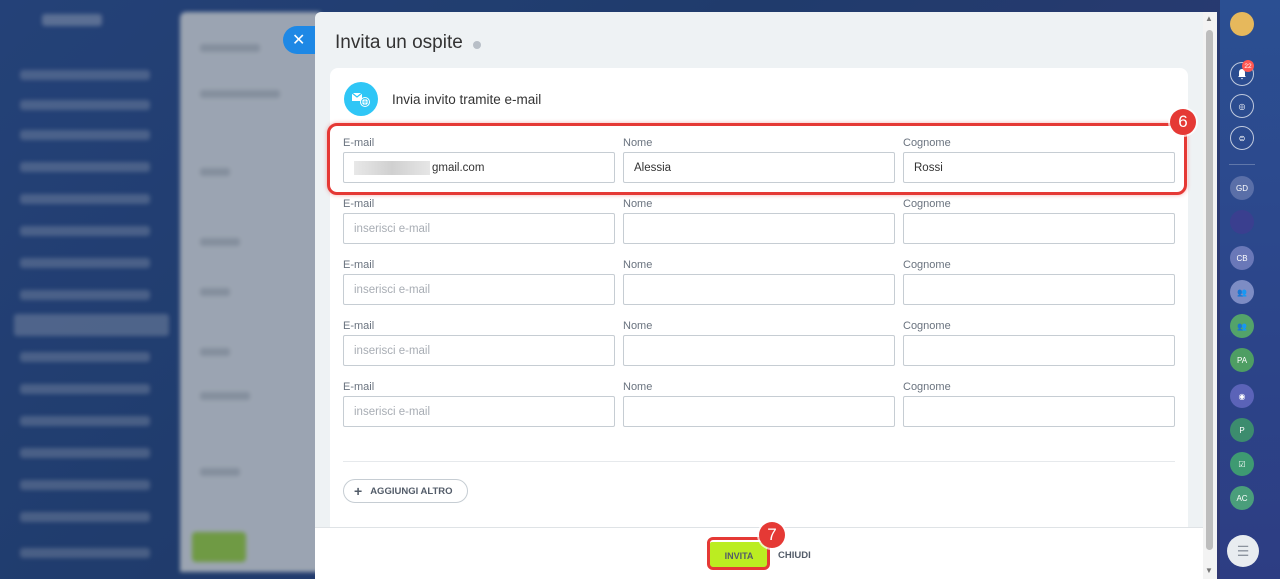  I want to click on card-header: Invia invito tramite e-mail, so click(442, 99).